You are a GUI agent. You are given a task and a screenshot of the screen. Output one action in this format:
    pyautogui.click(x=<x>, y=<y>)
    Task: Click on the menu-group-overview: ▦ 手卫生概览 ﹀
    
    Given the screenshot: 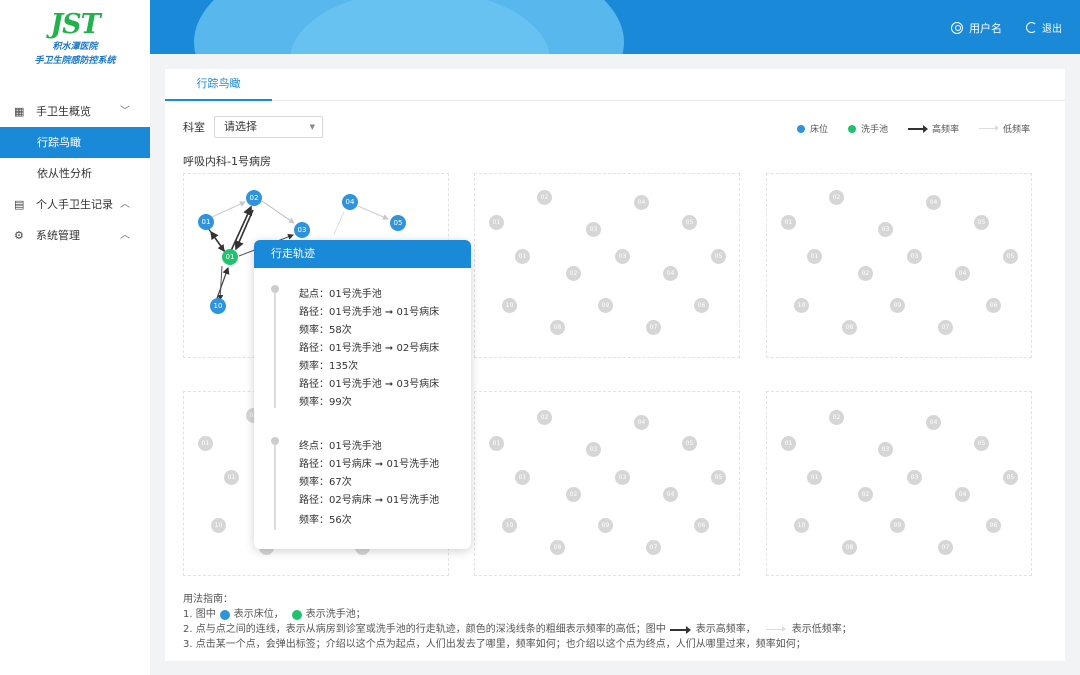 What is the action you would take?
    pyautogui.click(x=75, y=111)
    